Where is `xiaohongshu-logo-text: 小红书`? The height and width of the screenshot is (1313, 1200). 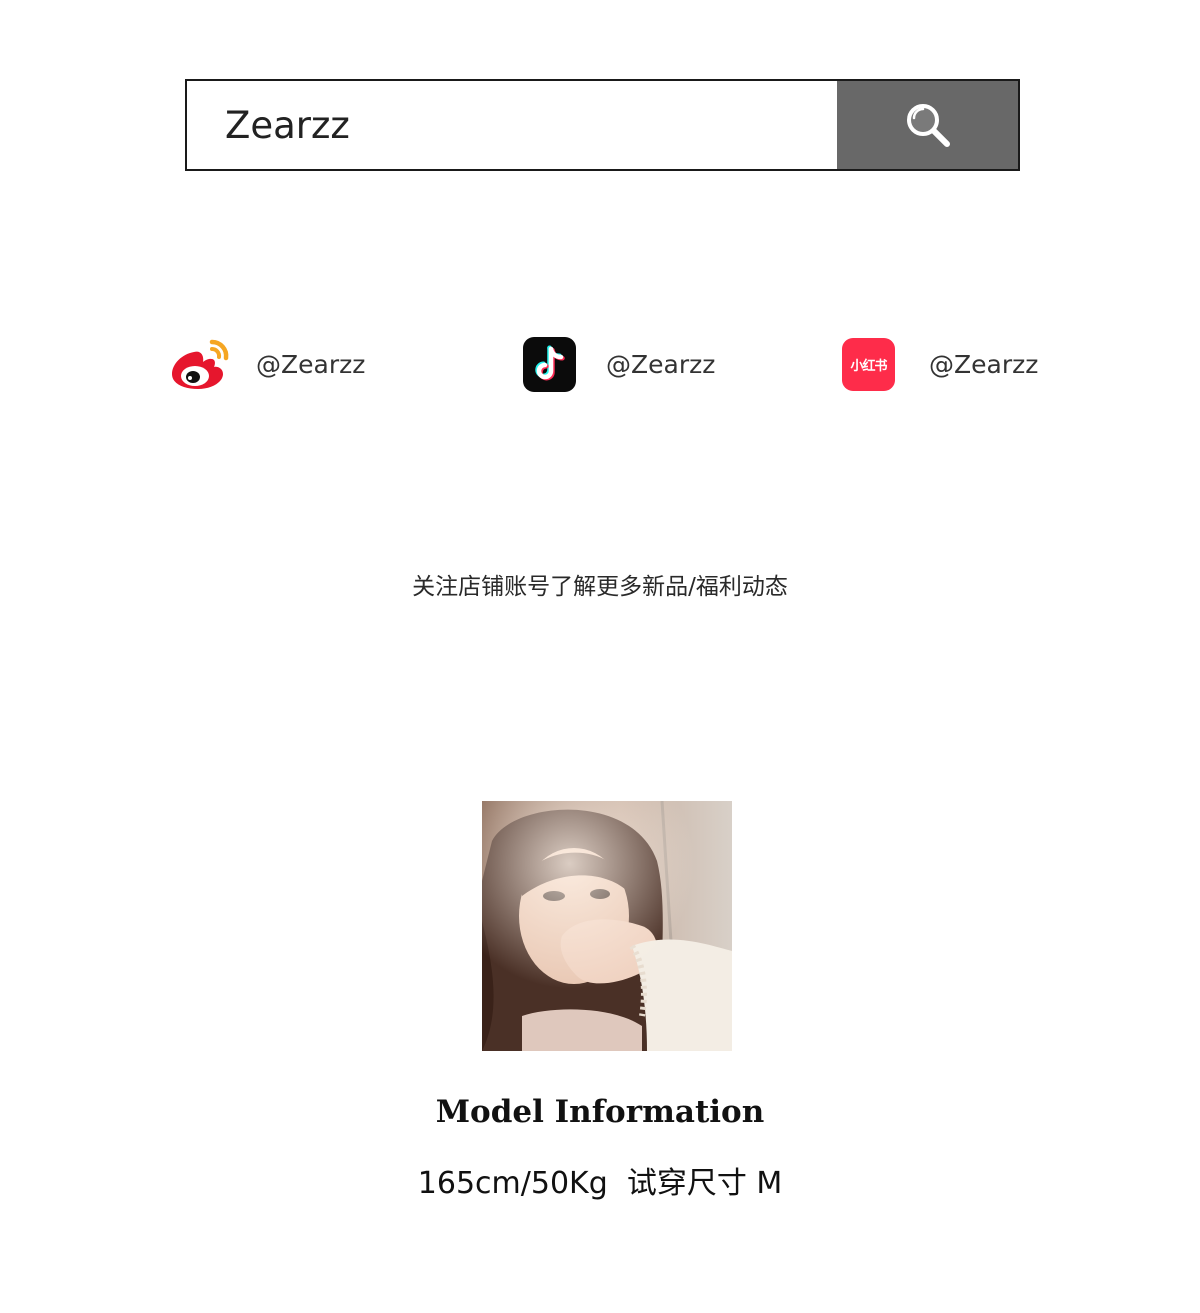 xiaohongshu-logo-text: 小红书 is located at coordinates (868, 366).